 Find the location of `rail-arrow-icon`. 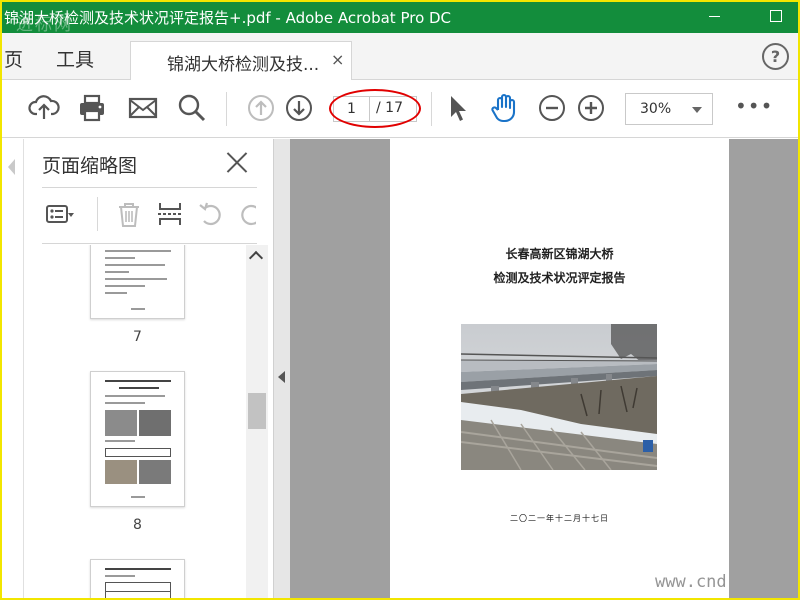

rail-arrow-icon is located at coordinates (11, 167).